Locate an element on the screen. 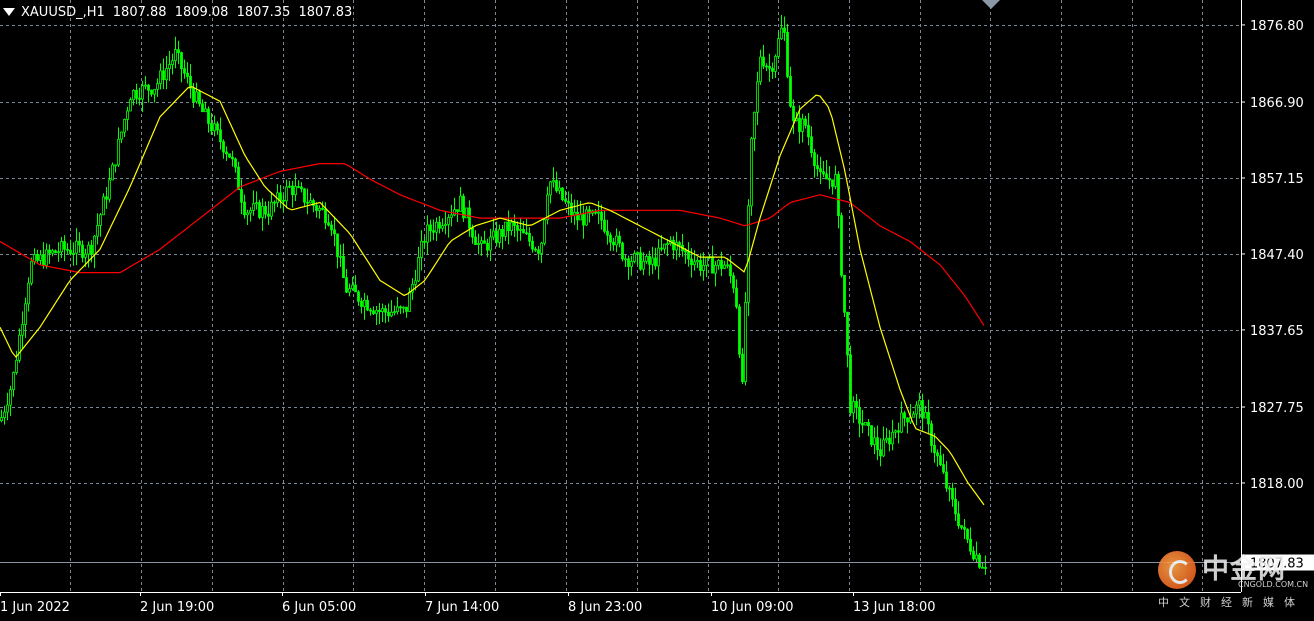 The image size is (1314, 621). price-tick-label: 1837.65 is located at coordinates (1277, 331).